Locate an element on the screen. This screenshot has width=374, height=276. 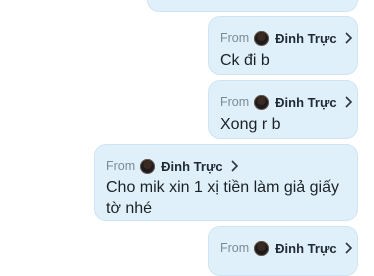
message-text: Xong r b is located at coordinates (250, 124).